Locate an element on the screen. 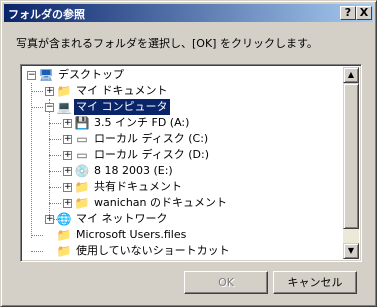 This screenshot has height=307, width=377. tree-item-drive-e: + 💿 8 18 2003 (E:) is located at coordinates (181, 171).